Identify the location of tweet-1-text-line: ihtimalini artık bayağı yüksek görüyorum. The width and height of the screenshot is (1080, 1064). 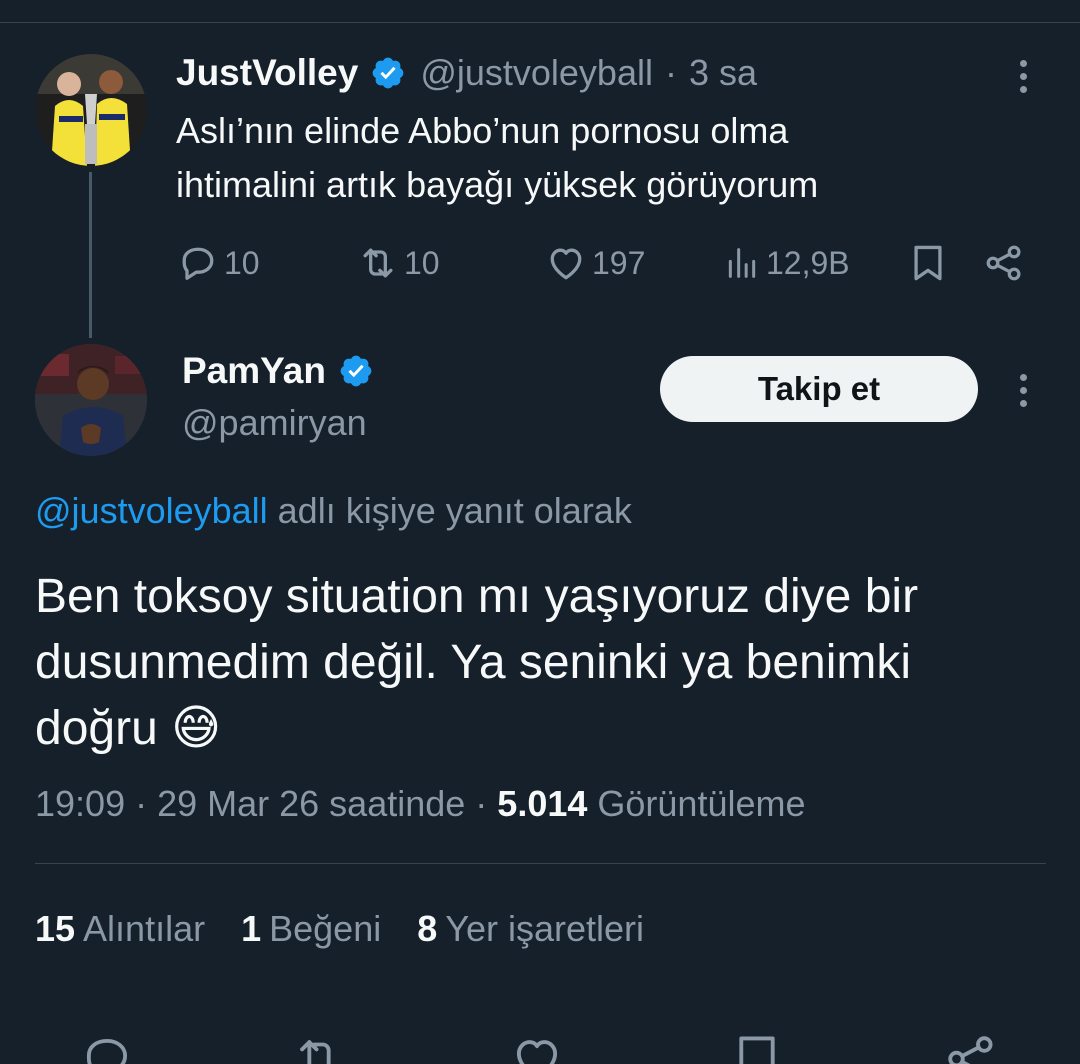
(497, 184).